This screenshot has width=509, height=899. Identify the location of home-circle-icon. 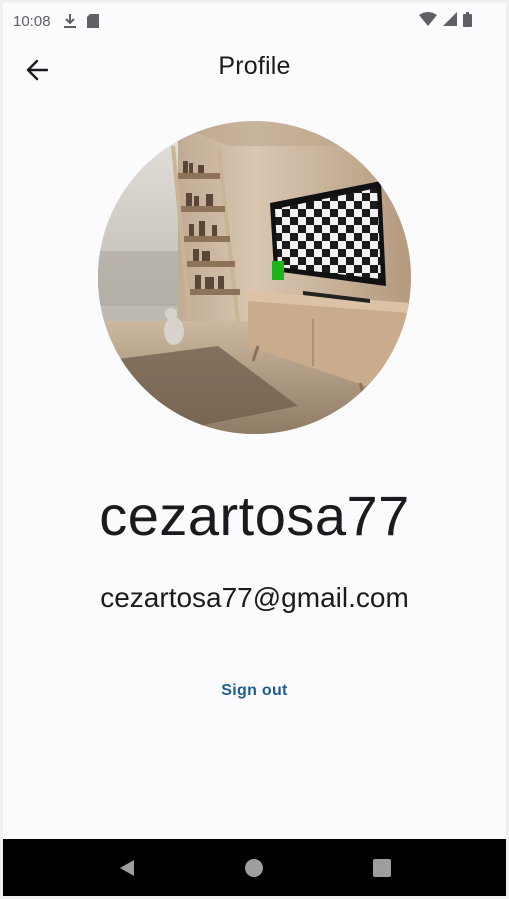
(254, 867).